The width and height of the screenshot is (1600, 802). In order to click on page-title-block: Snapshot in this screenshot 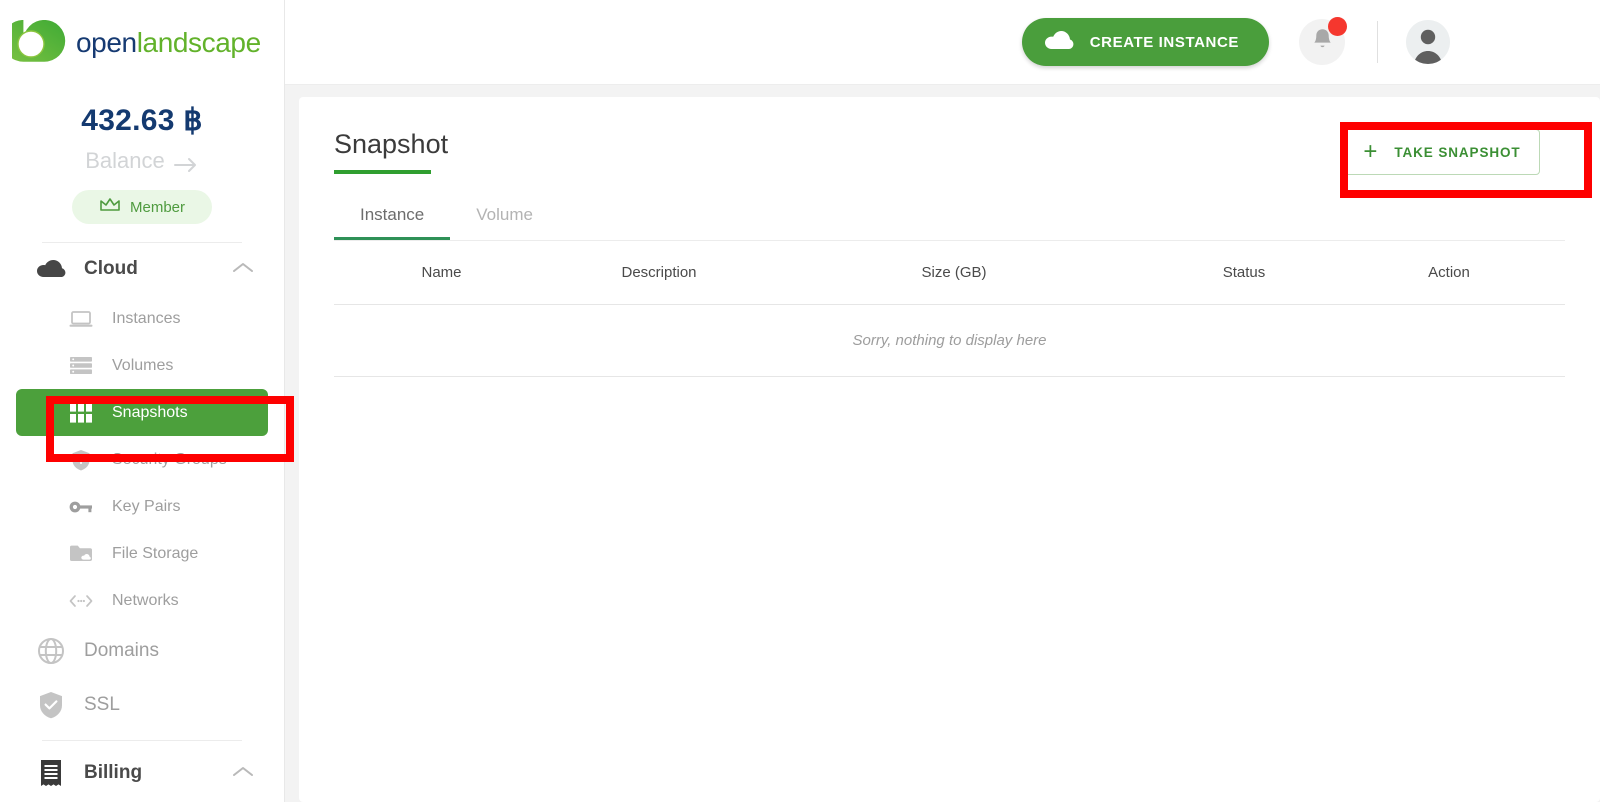, I will do `click(391, 151)`.